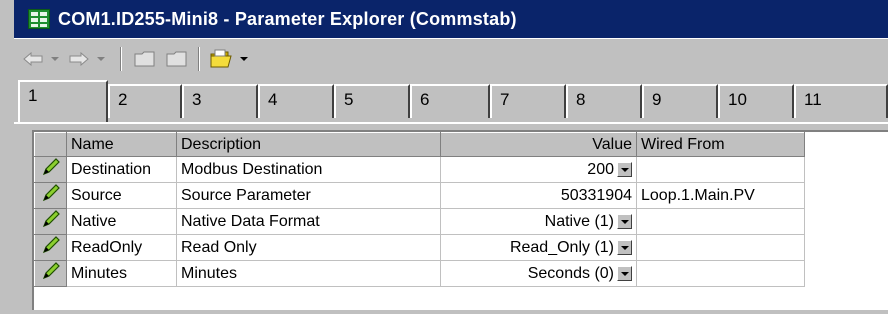 The height and width of the screenshot is (314, 888). I want to click on cell-name: Source, so click(121, 195).